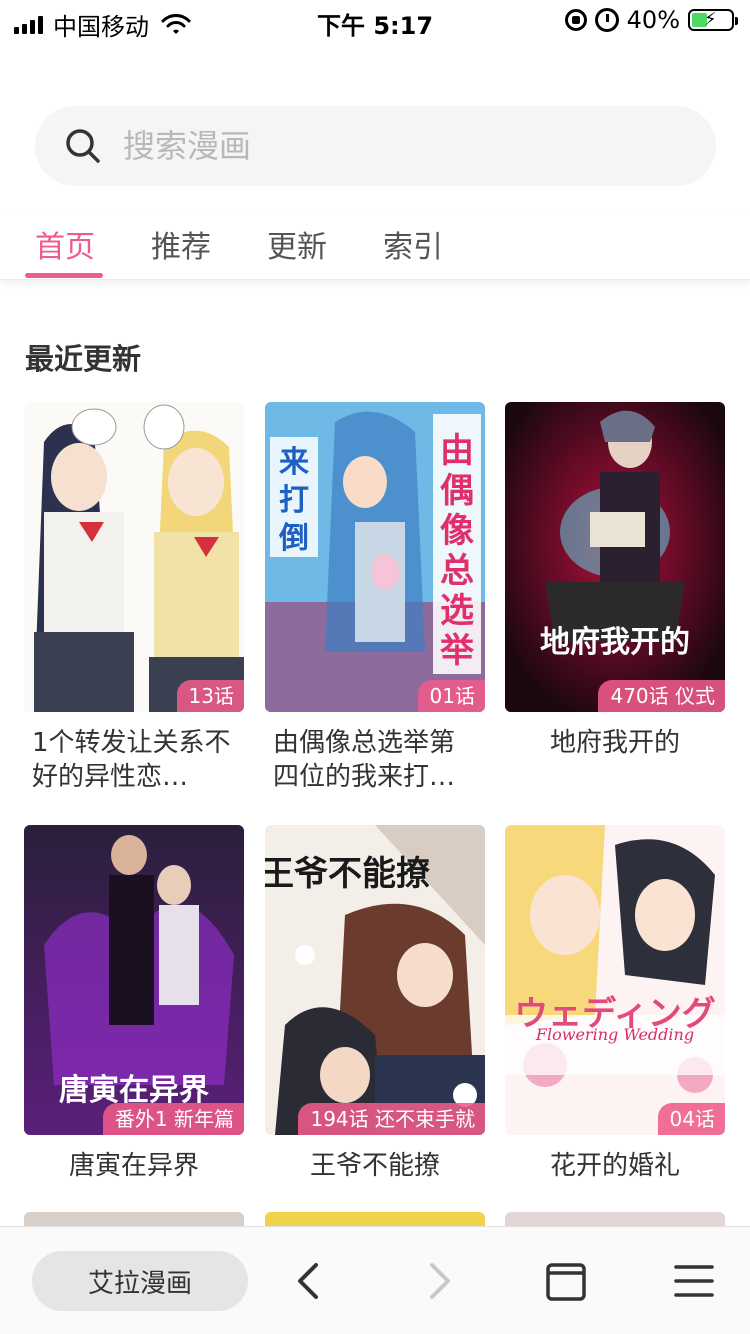  What do you see at coordinates (653, 20) in the screenshot?
I see `battery-percent: 40%` at bounding box center [653, 20].